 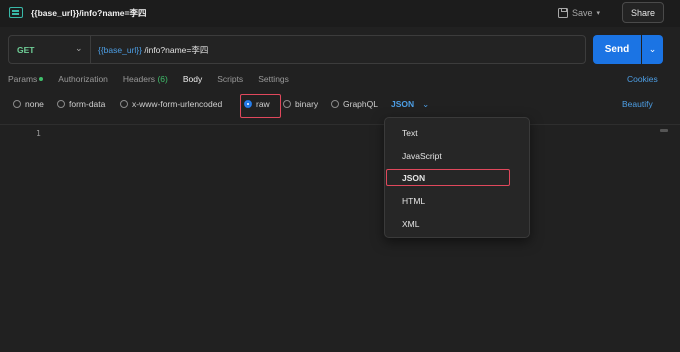 I want to click on radio-binary-label: binary, so click(x=307, y=104).